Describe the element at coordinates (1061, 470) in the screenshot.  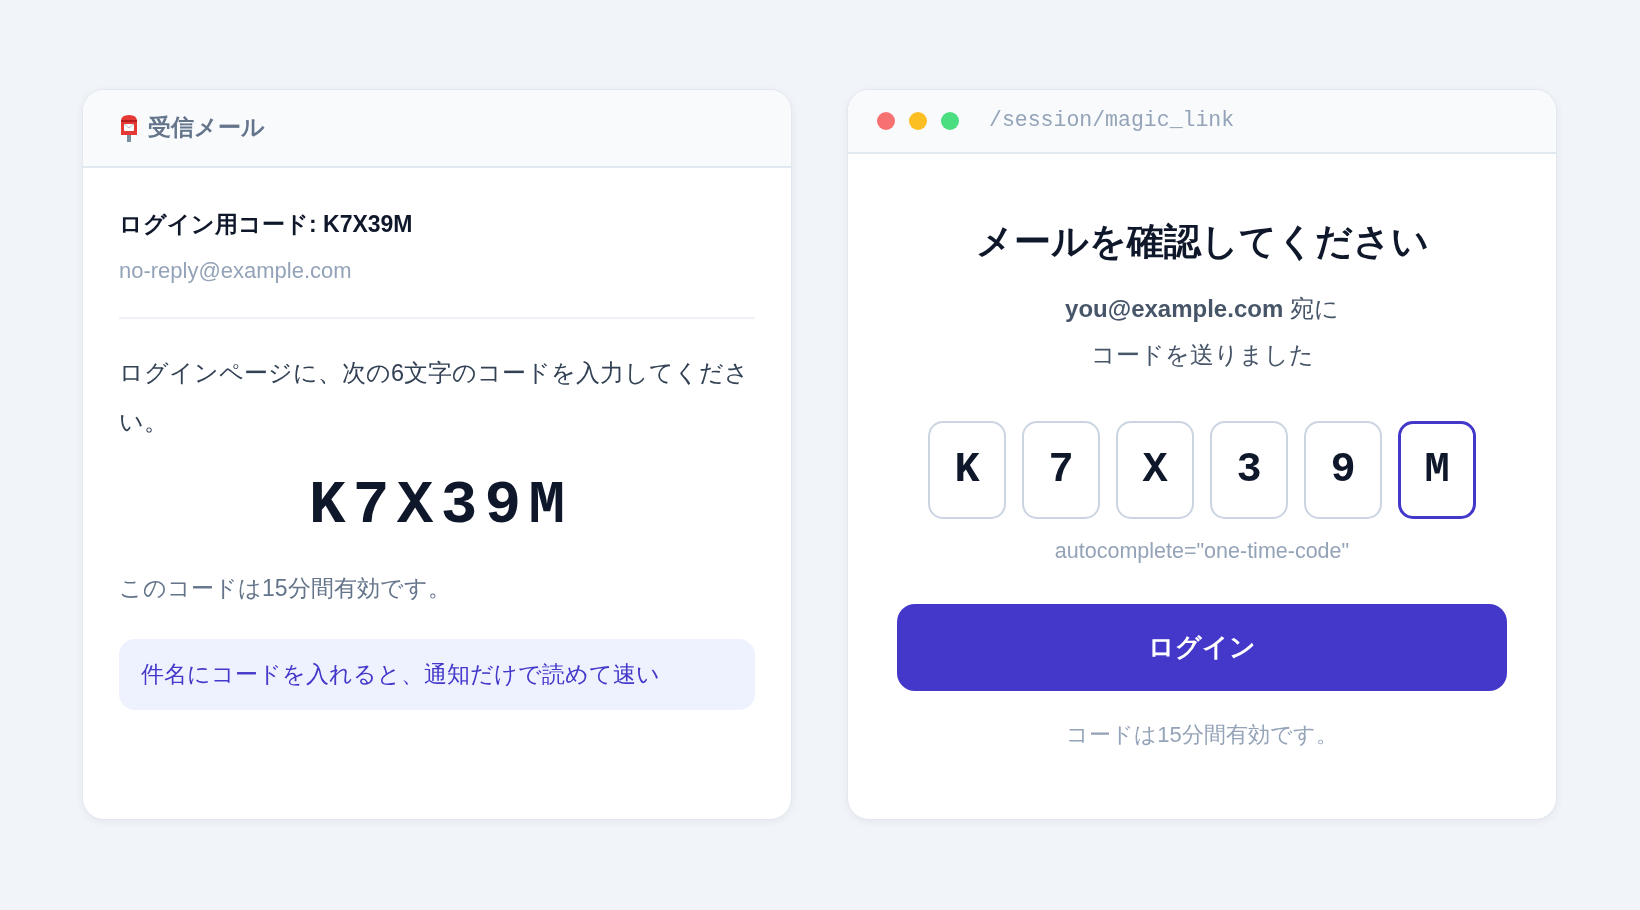
I see `code-digit-field: 7` at that location.